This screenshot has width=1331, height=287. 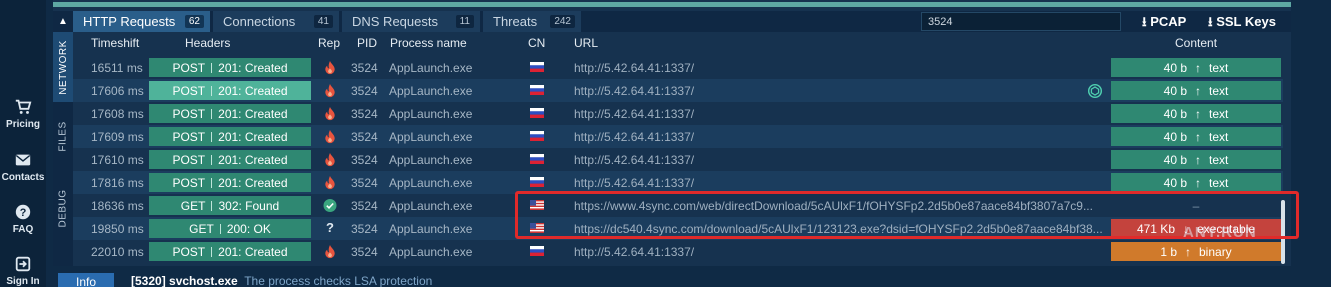 I want to click on tab-threats: Threats 242, so click(x=532, y=21).